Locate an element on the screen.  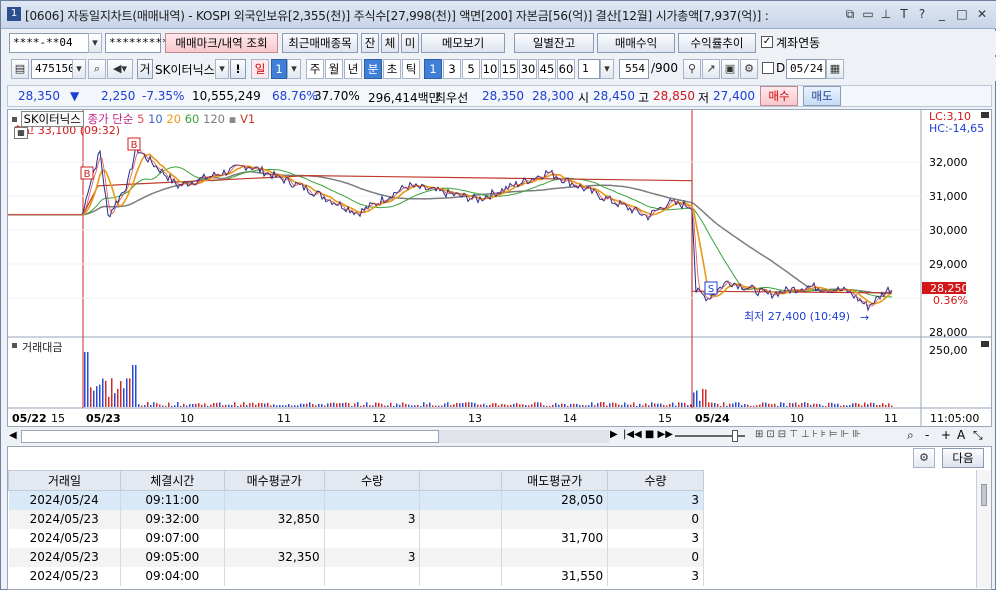
period-week-button: 주 is located at coordinates (315, 69).